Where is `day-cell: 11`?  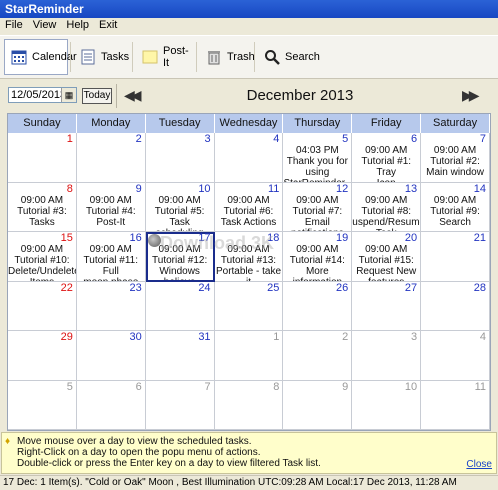
day-cell: 11 is located at coordinates (455, 405).